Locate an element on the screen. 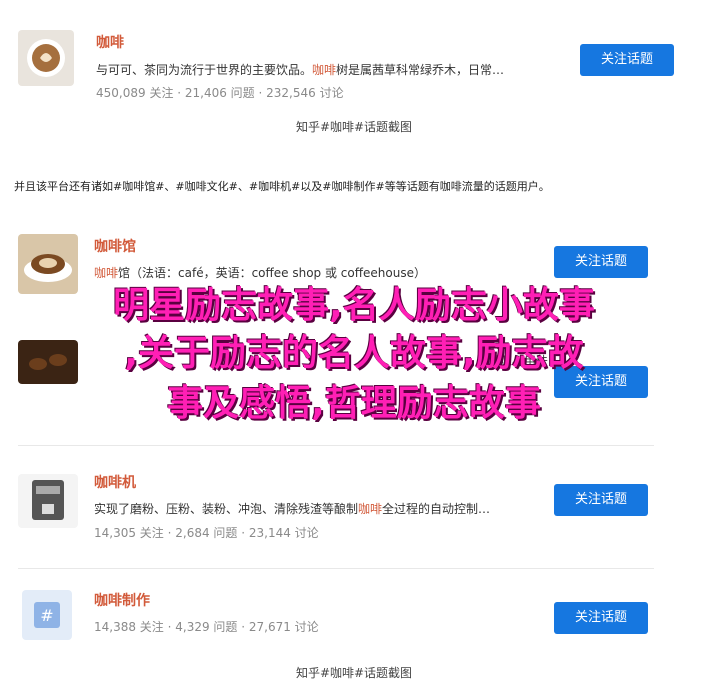 This screenshot has height=700, width=708. overlay-headline-line-2: ,关于励志的名人故事,励志故 is located at coordinates (354, 353).